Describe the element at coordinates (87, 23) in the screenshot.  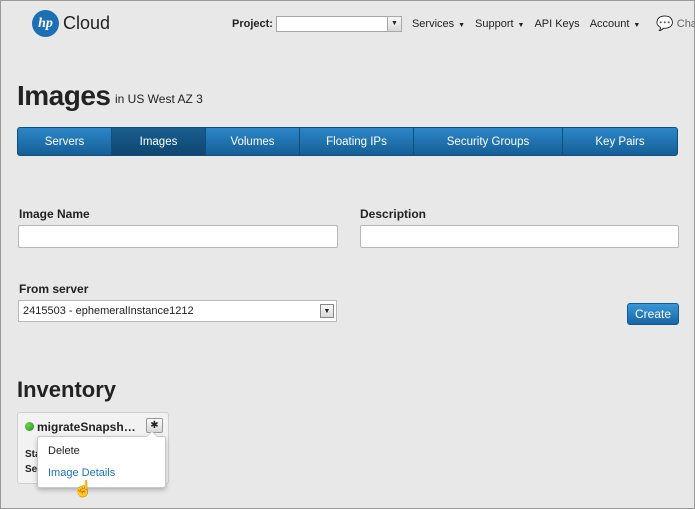
I see `logo-text: Cloud` at that location.